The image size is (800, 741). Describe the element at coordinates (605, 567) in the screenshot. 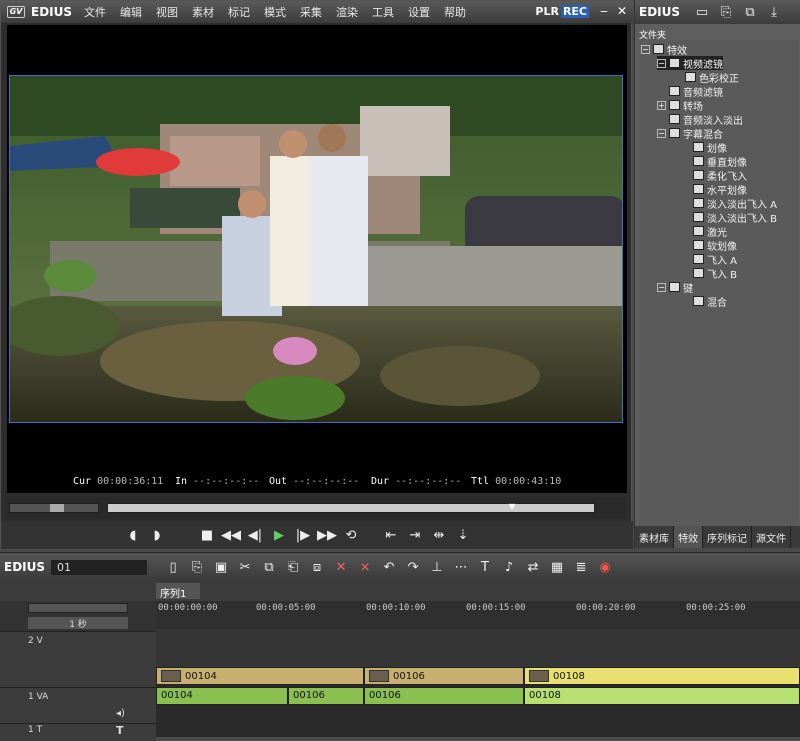

I see `record-icon: ◉` at that location.